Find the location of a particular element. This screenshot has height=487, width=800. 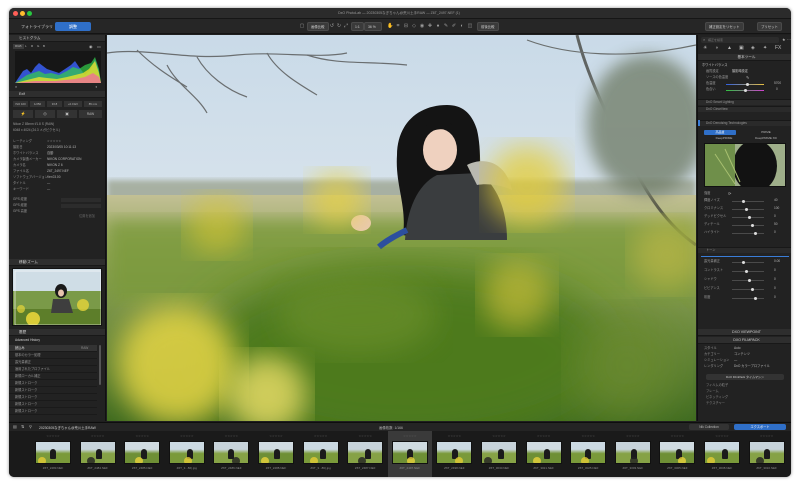

zoom-select: 36 % is located at coordinates (373, 26).